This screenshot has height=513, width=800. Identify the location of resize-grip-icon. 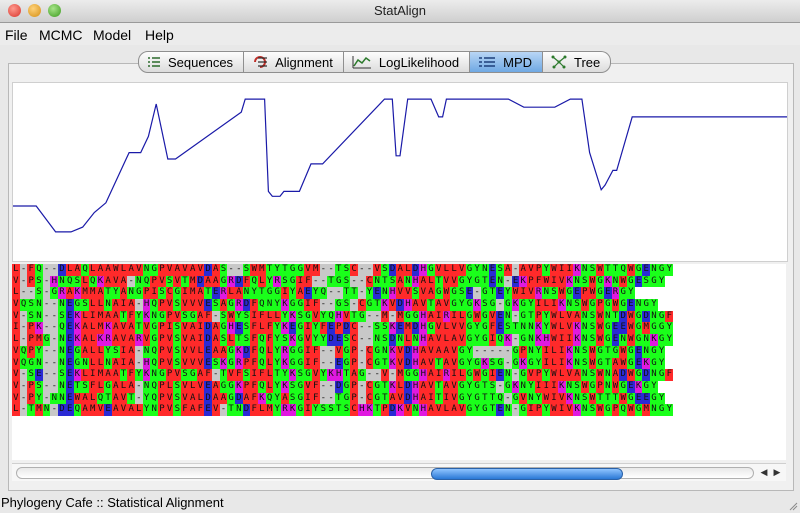
(793, 506).